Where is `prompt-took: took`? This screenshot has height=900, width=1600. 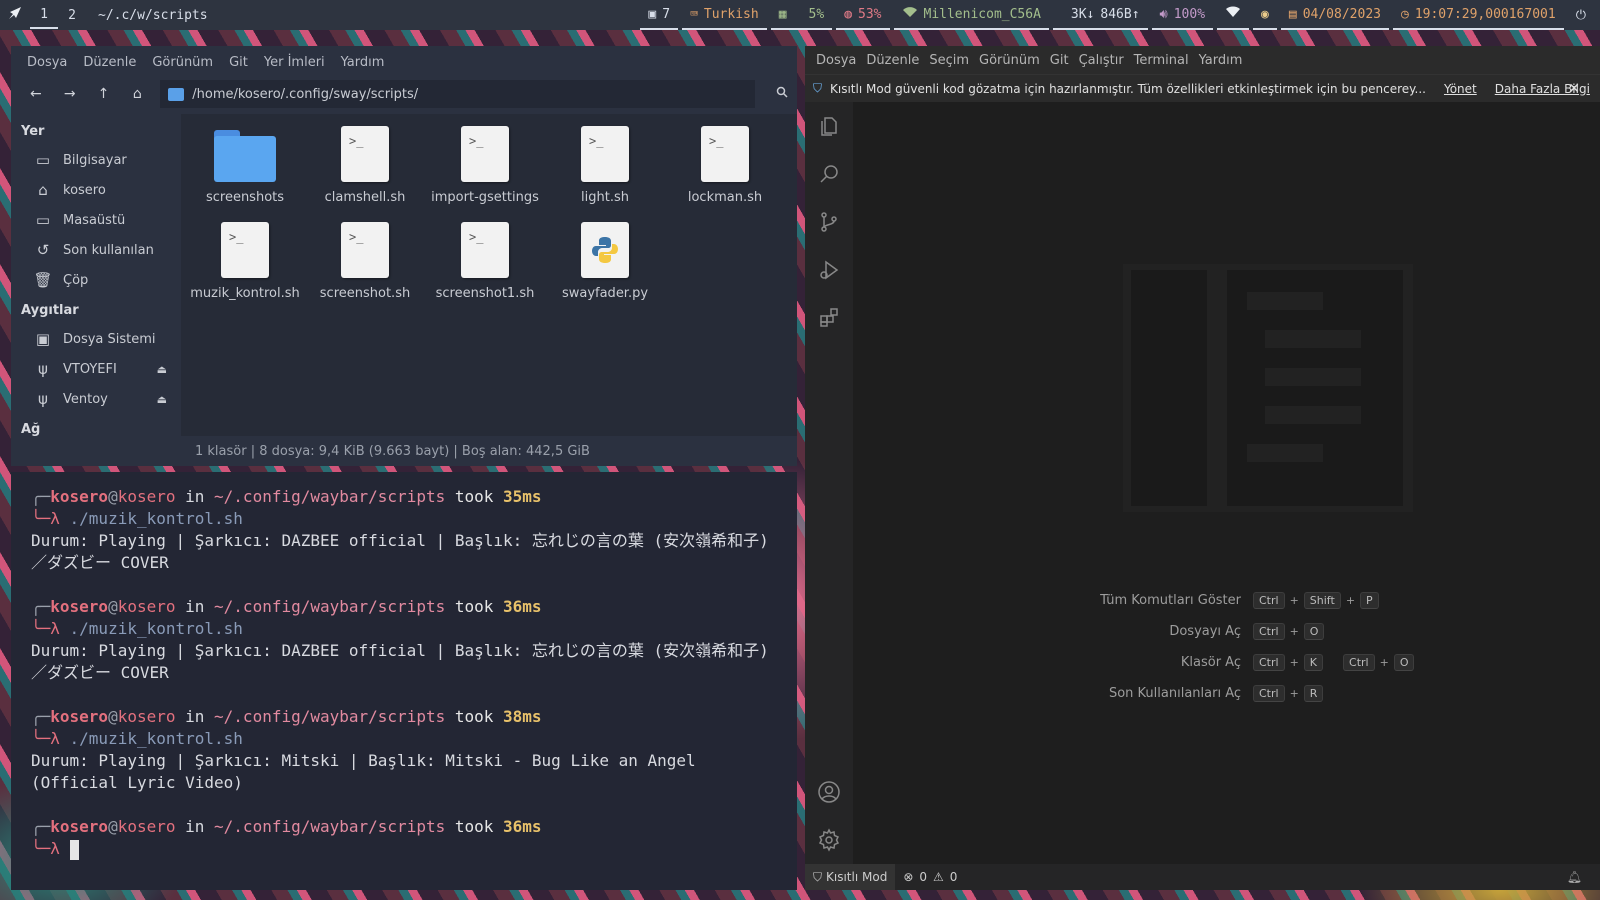
prompt-took: took is located at coordinates (474, 496).